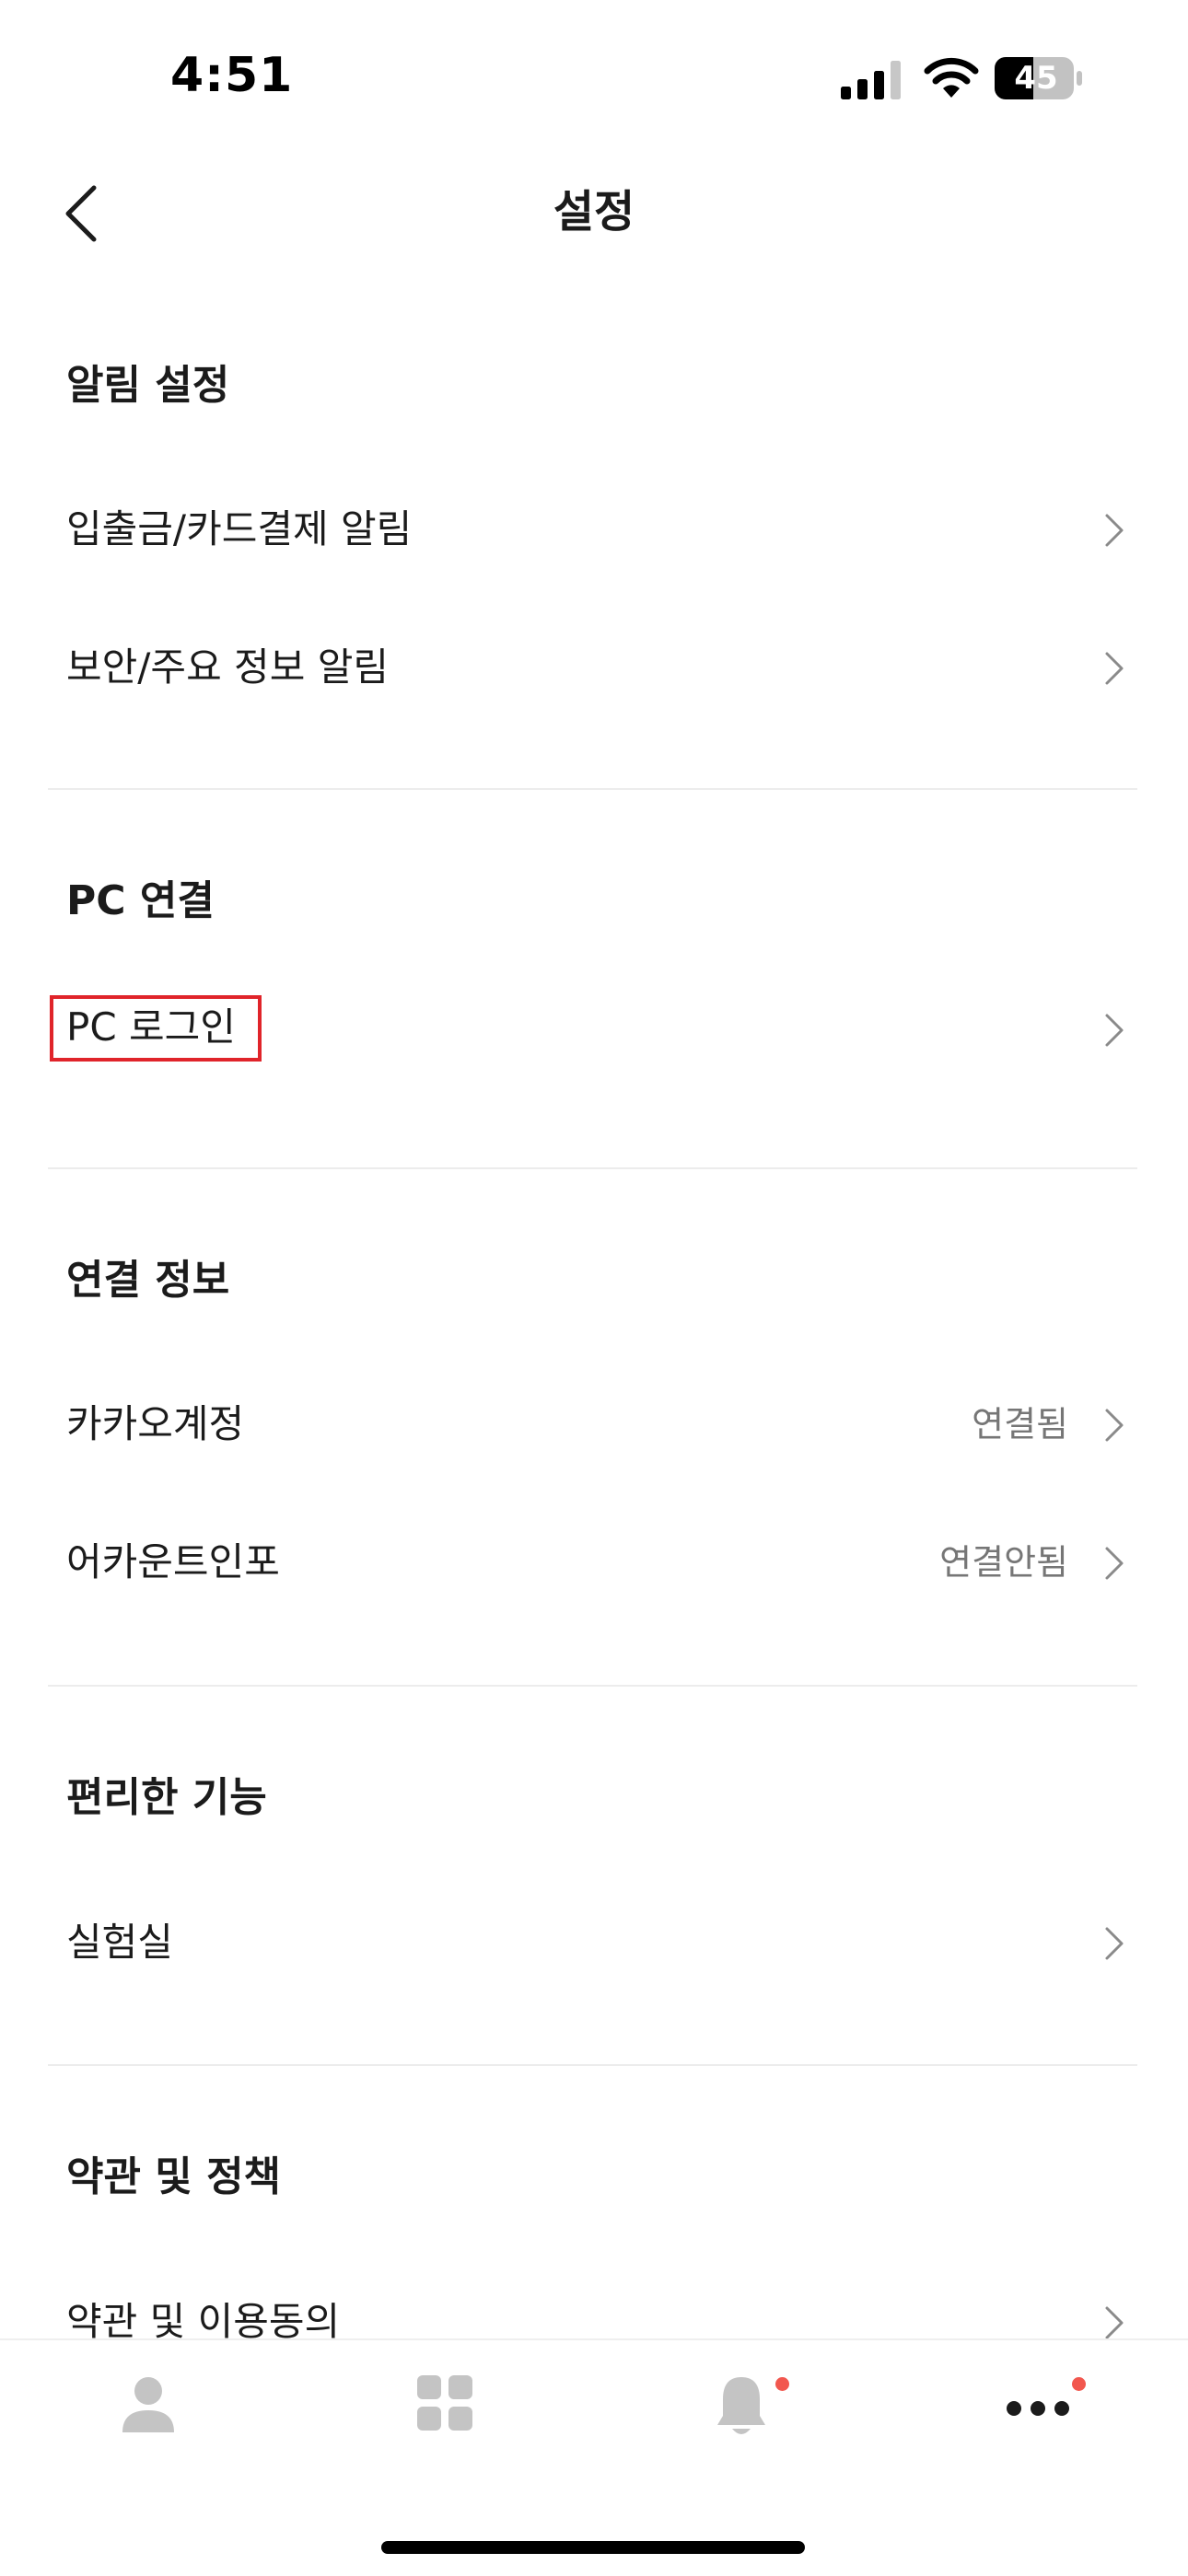  I want to click on status-time: 4:51, so click(232, 75).